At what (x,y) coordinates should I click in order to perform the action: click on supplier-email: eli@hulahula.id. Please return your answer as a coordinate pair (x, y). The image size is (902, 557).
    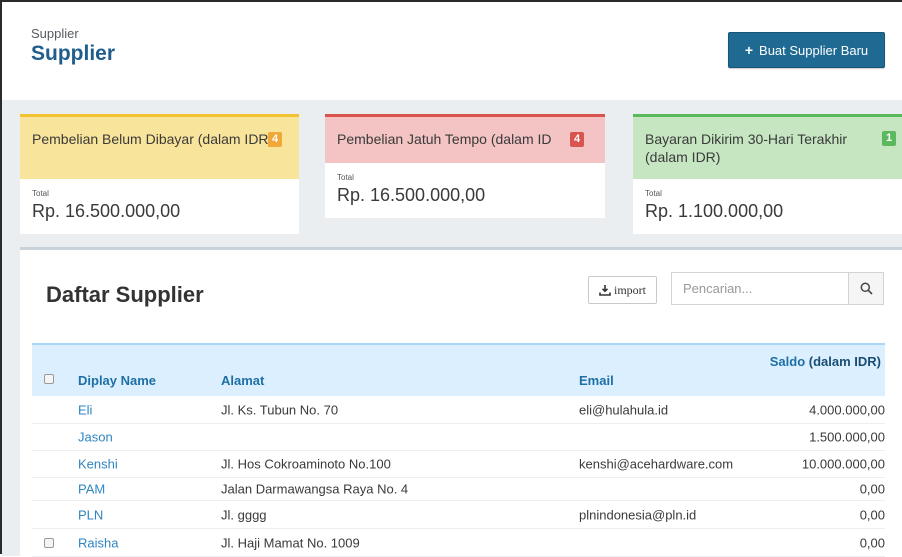
    Looking at the image, I should click on (624, 409).